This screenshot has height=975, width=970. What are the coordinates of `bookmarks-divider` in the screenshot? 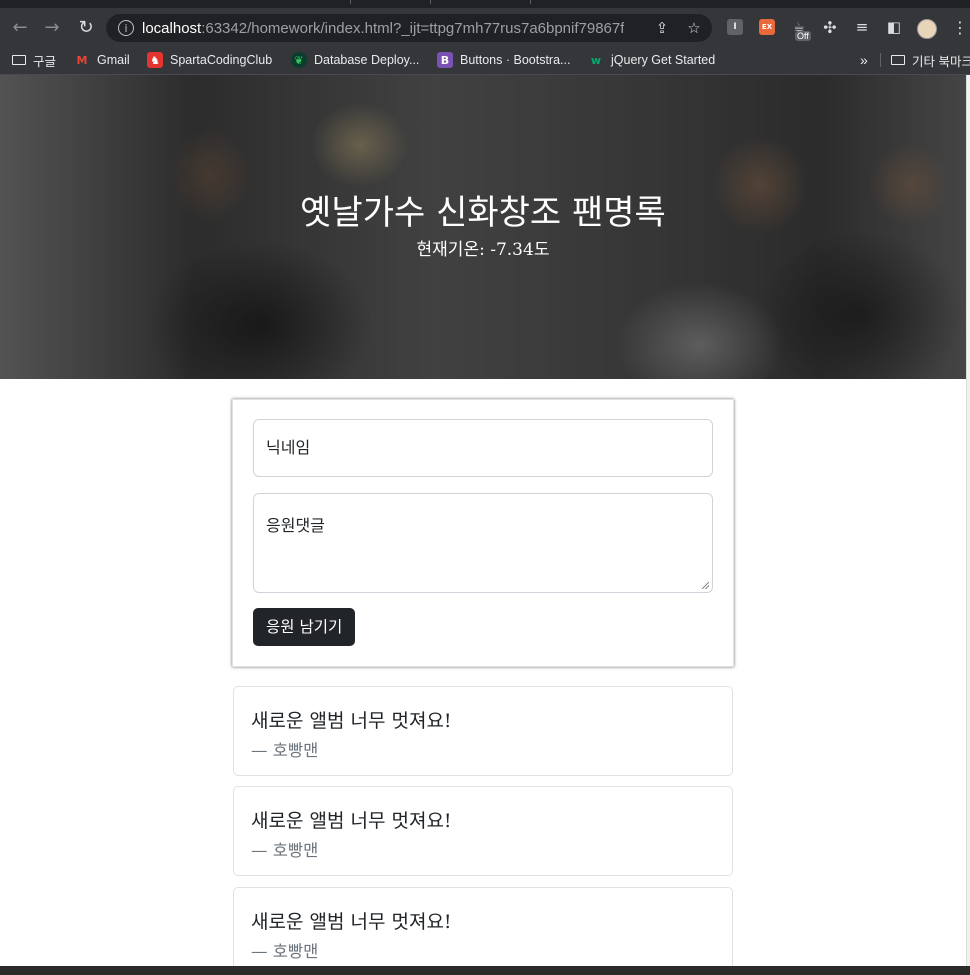 It's located at (880, 60).